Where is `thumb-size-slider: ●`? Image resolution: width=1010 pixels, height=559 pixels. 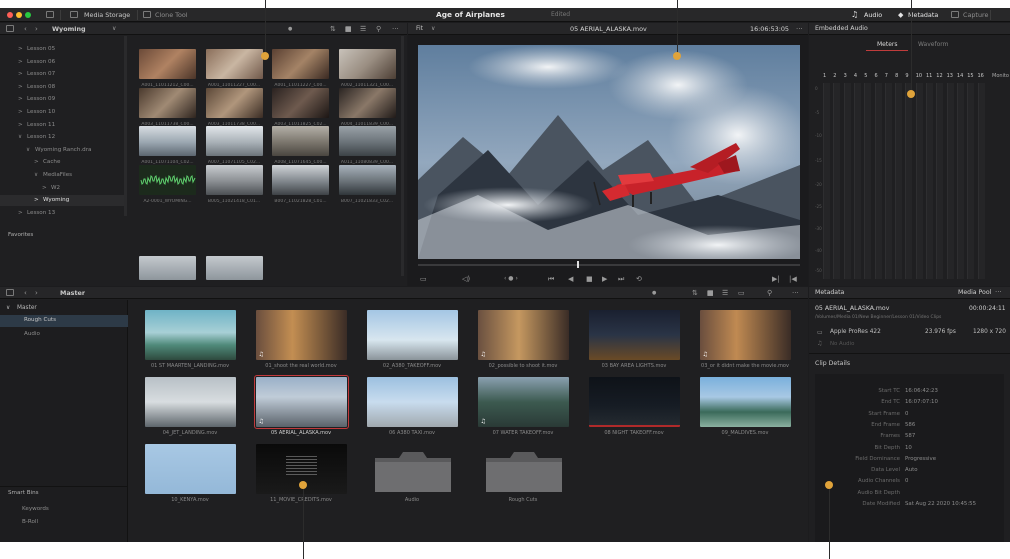
thumb-size-slider: ● is located at coordinates (290, 29).